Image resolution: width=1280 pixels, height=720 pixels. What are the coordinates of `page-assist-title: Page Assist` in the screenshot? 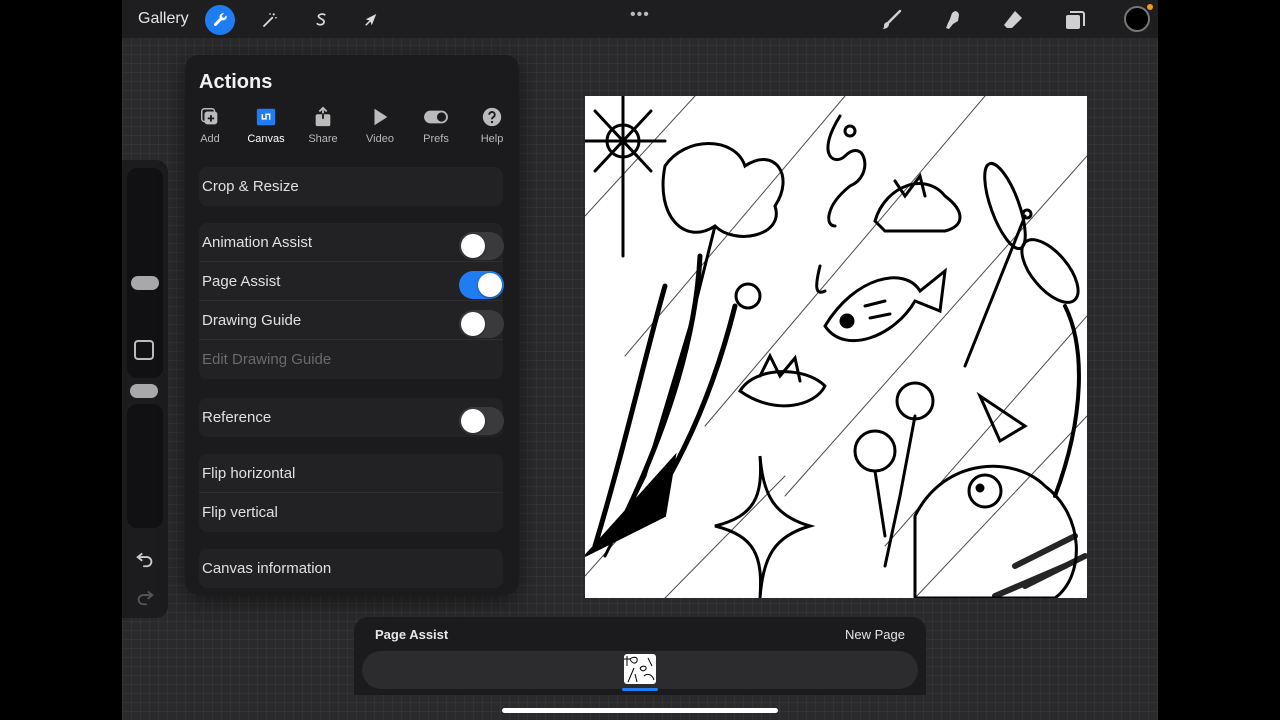 It's located at (412, 634).